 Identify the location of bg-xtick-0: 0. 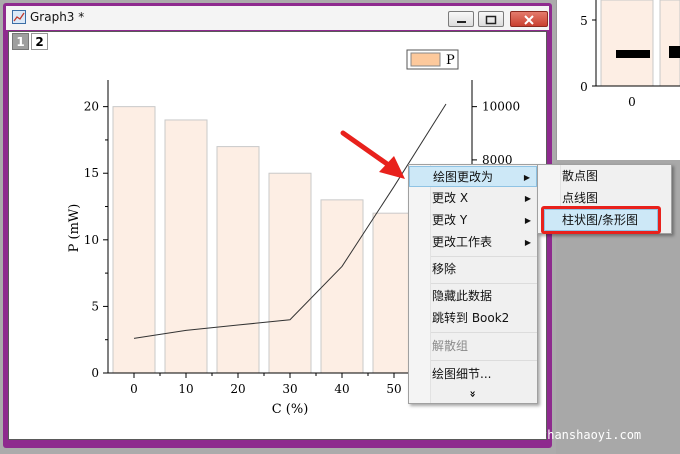
(632, 102).